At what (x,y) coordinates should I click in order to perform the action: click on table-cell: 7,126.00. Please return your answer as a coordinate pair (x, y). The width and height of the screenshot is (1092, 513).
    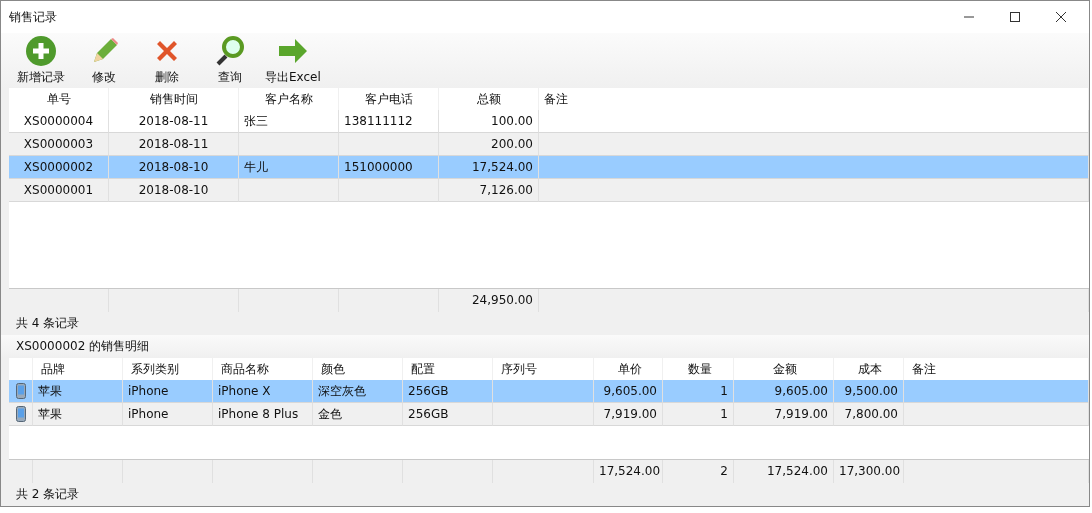
    Looking at the image, I should click on (506, 190).